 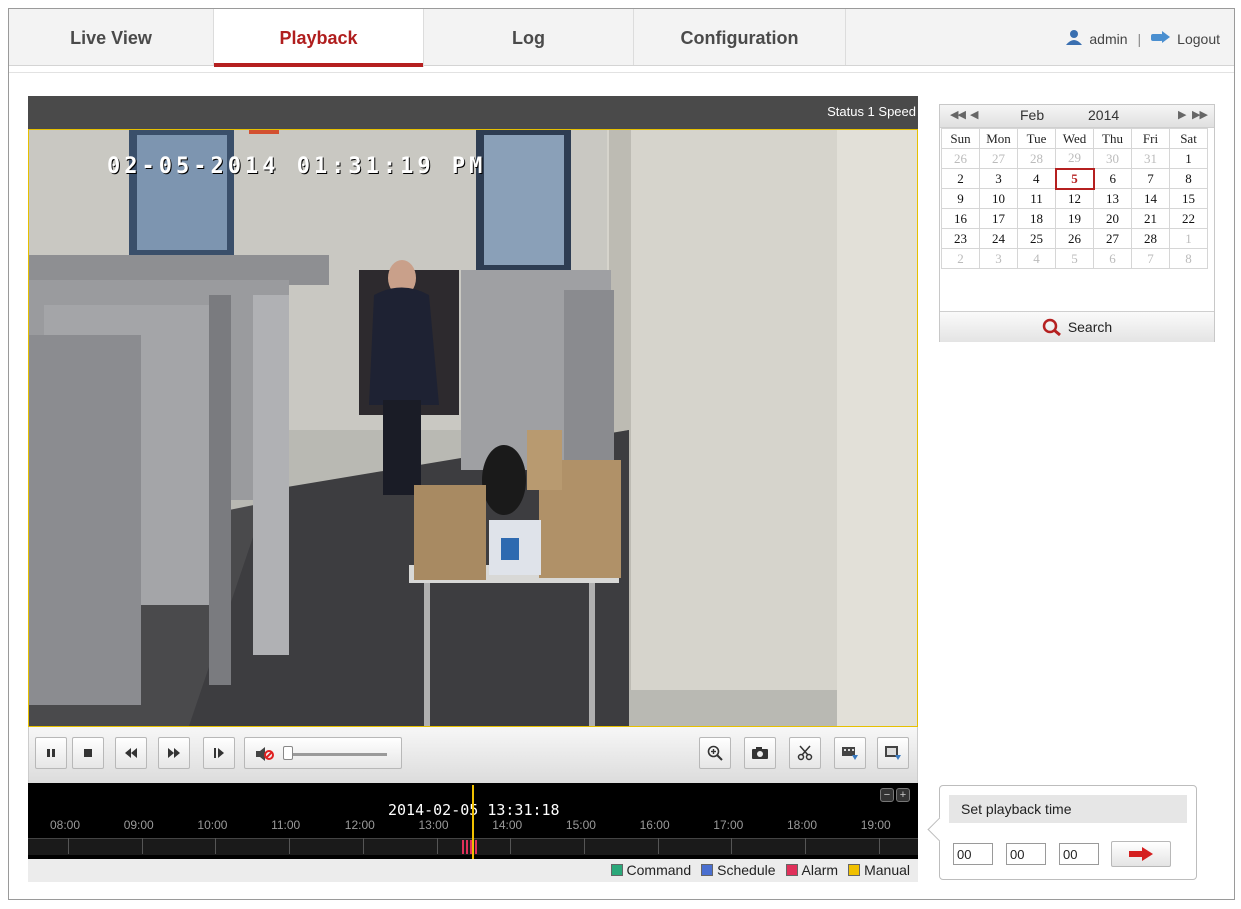 I want to click on zoom-in-icon: +, so click(x=903, y=795).